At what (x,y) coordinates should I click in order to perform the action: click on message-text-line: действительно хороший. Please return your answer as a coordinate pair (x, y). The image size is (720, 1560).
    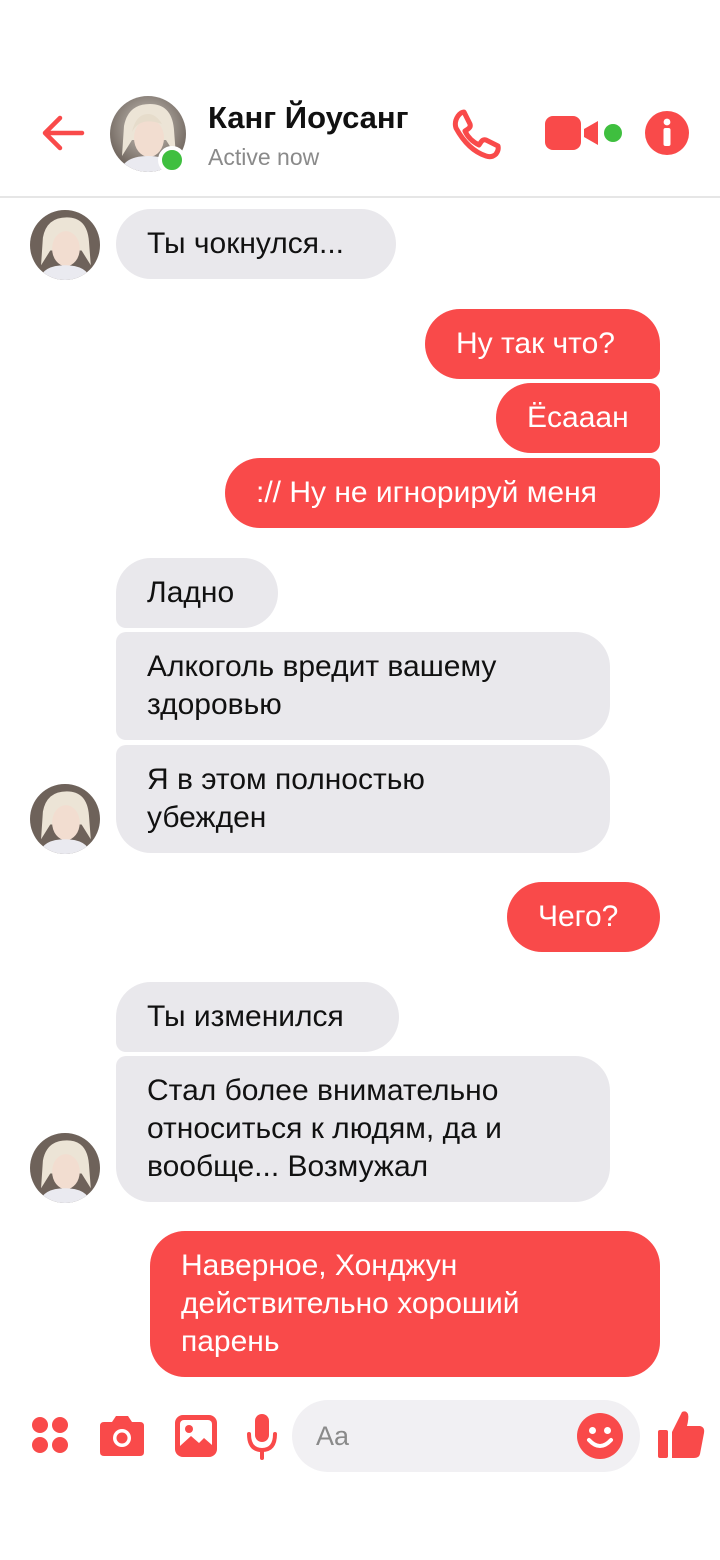
    Looking at the image, I should click on (350, 1303).